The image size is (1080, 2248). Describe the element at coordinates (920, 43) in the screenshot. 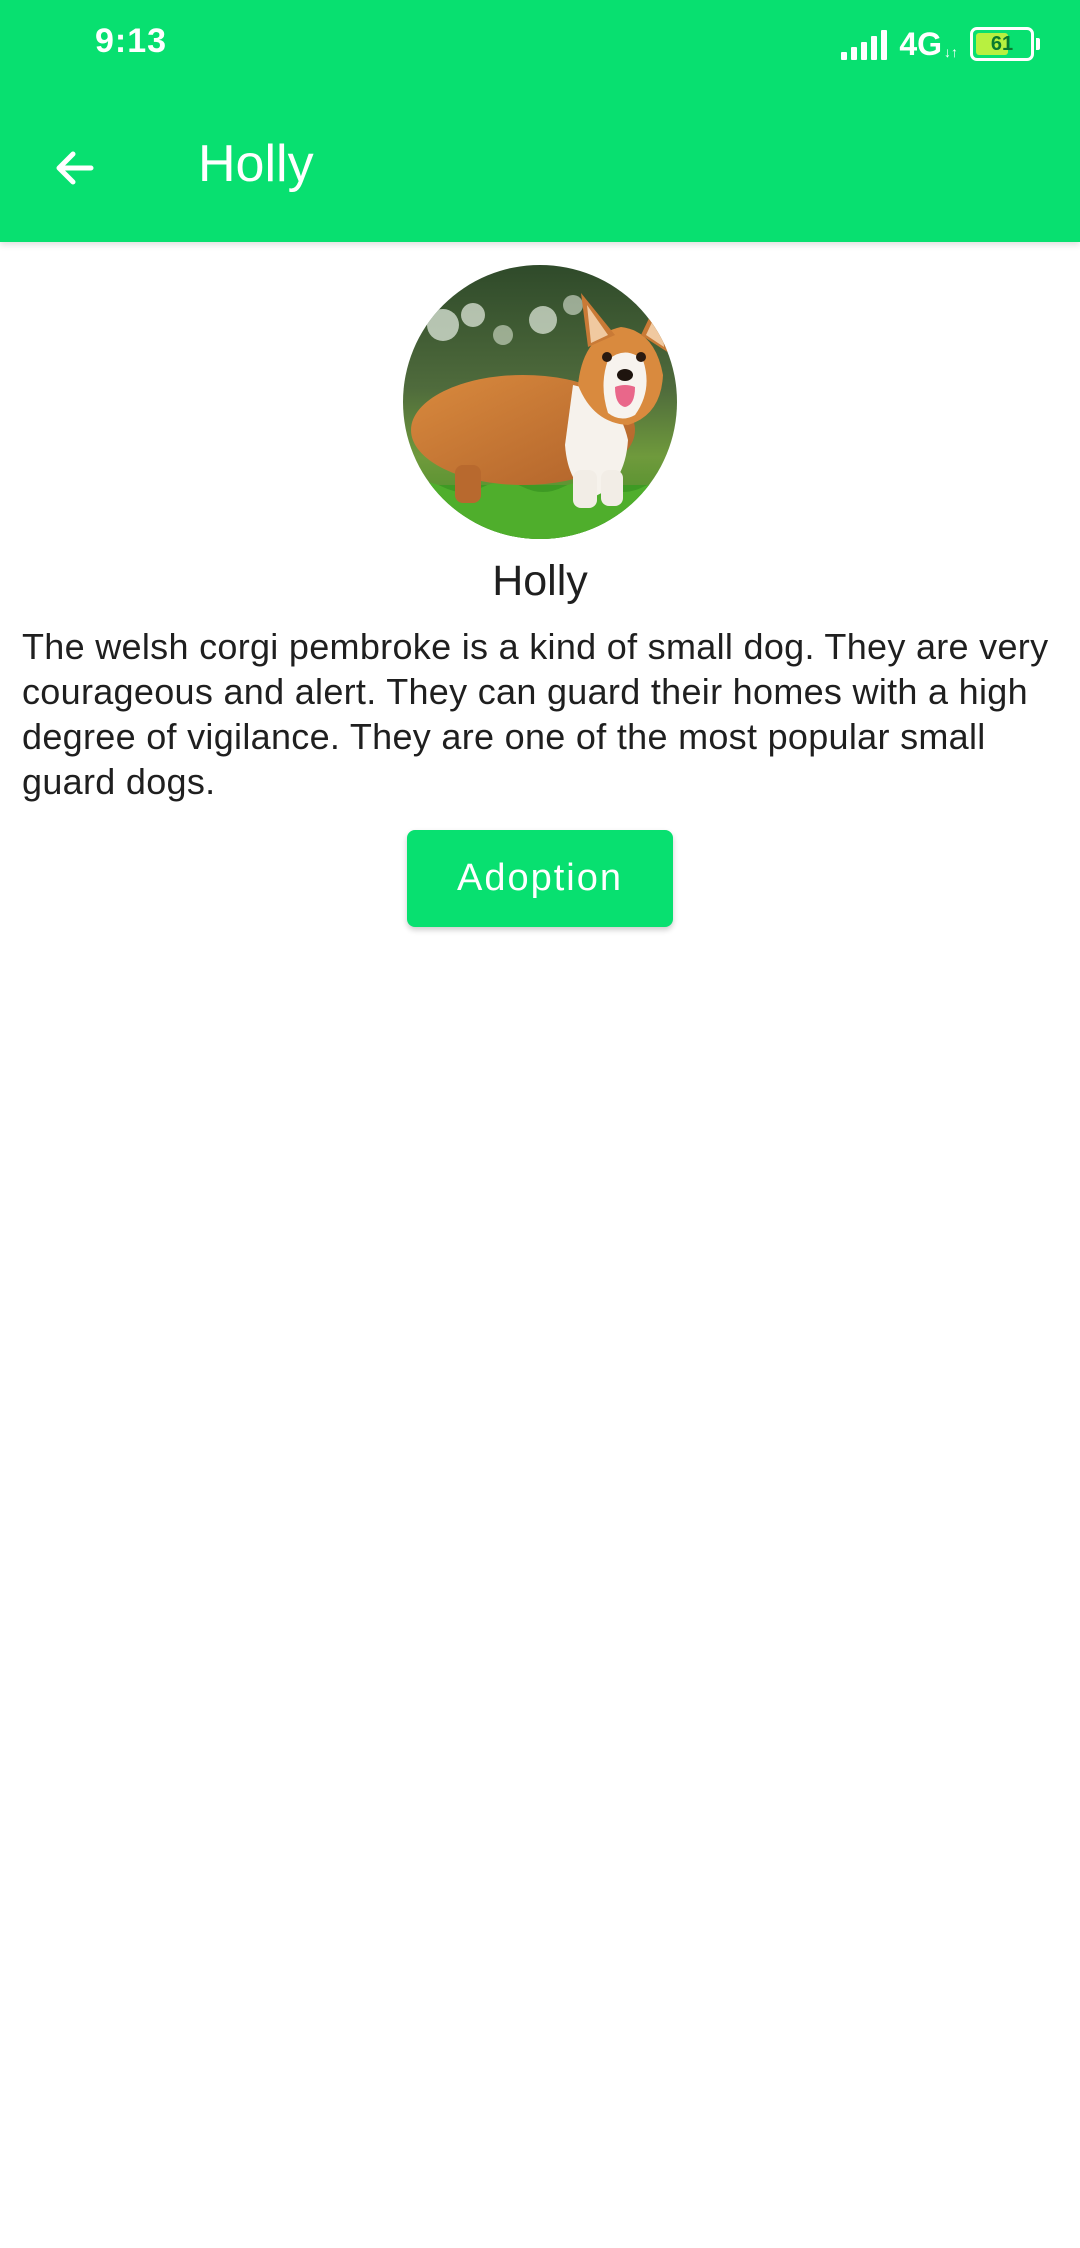

I see `network-type: 4G` at that location.